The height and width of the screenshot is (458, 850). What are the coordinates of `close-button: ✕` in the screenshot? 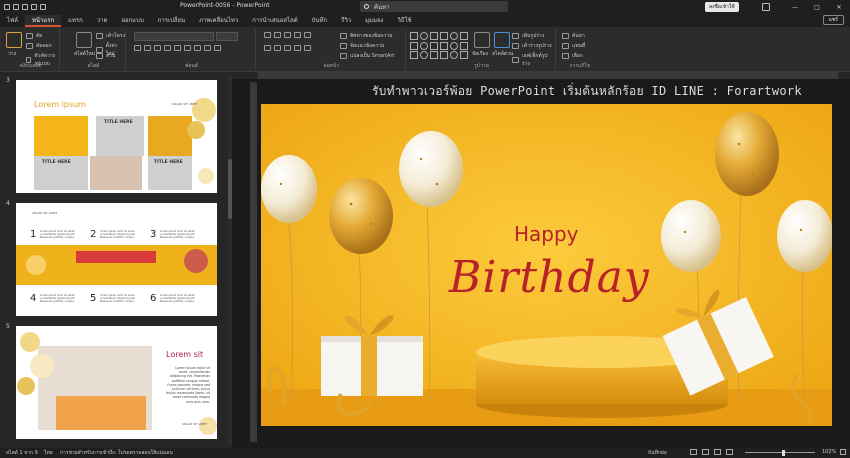 It's located at (839, 7).